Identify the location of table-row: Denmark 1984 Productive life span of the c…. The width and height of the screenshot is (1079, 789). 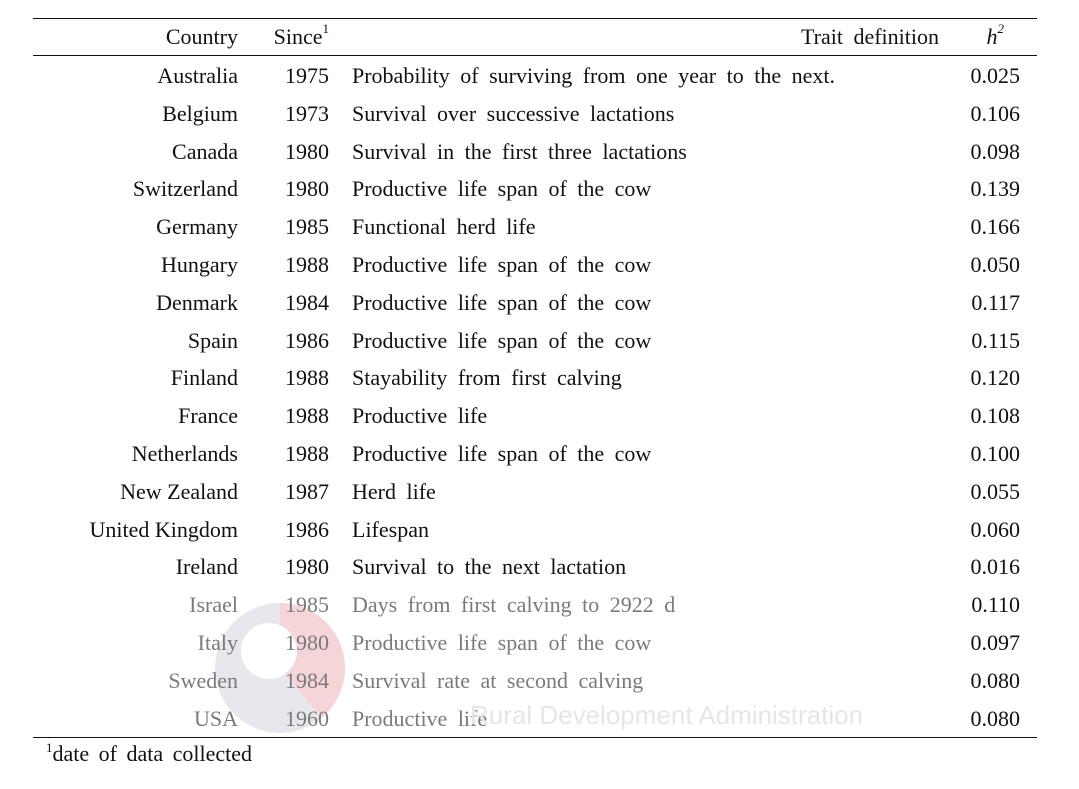
(535, 303).